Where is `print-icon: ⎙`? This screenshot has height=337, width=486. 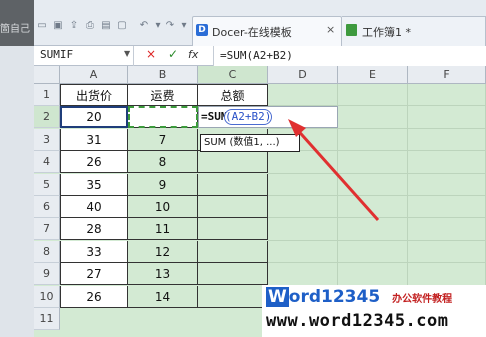
print-icon: ⎙ is located at coordinates (90, 26).